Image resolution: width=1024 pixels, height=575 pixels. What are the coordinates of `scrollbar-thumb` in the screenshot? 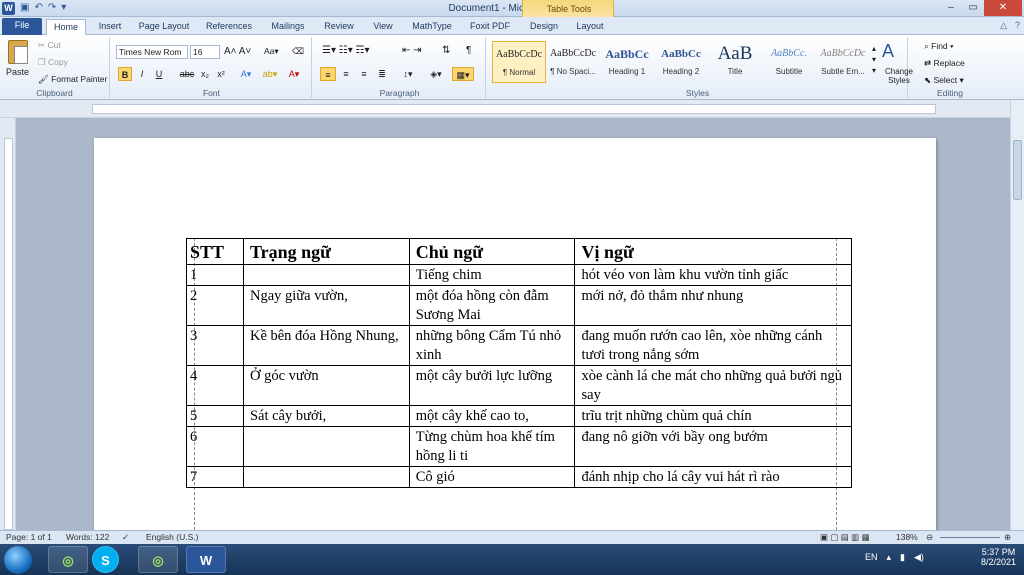 It's located at (1017, 170).